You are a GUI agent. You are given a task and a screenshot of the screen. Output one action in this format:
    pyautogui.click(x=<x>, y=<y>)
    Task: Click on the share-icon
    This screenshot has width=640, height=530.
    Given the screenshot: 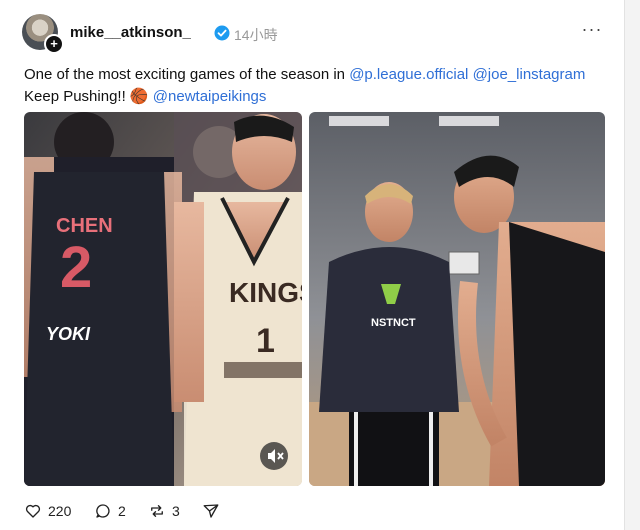 What is the action you would take?
    pyautogui.click(x=211, y=511)
    